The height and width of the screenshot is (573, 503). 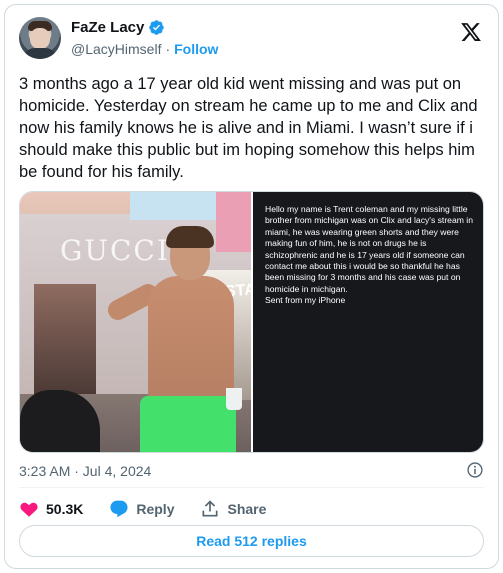 I want to click on like-button: 50.3K, so click(x=51, y=509).